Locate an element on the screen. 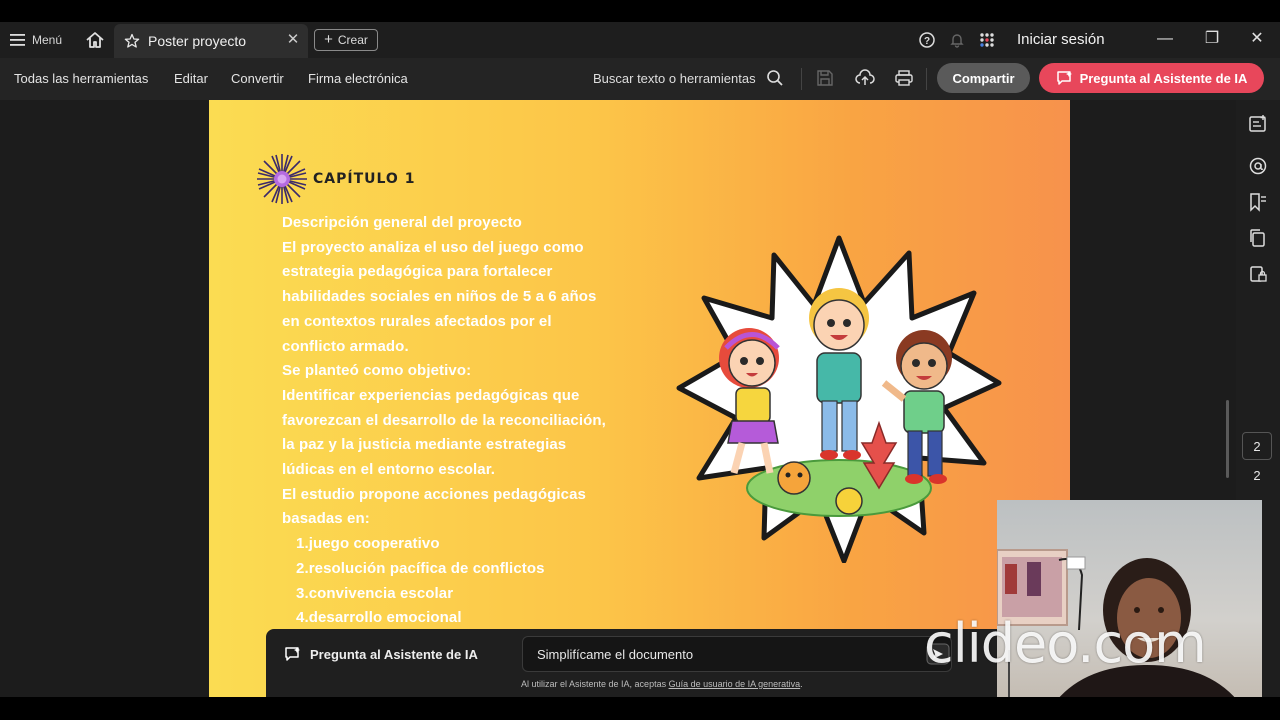 The height and width of the screenshot is (720, 1280). poster-list-item: 2.resolución pacífica de conflictos is located at coordinates (420, 568).